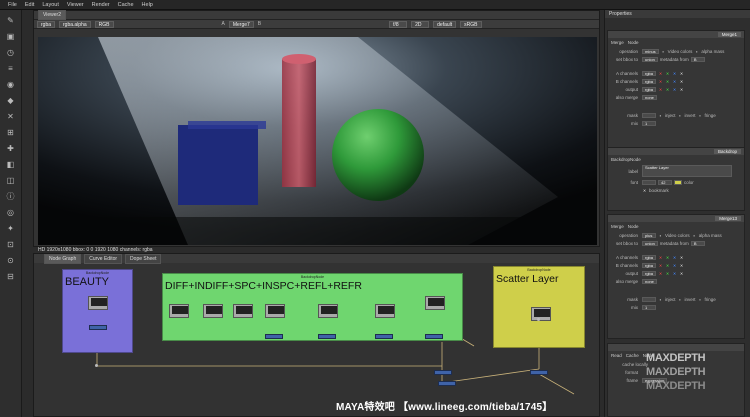 This screenshot has height=417, width=750. I want to click on checkbox-icon: ✕, so click(644, 190).